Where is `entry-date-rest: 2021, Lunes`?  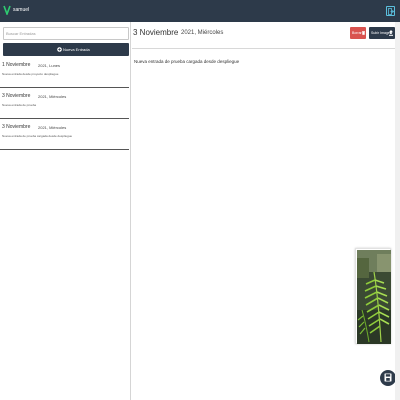
entry-date-rest: 2021, Lunes is located at coordinates (49, 65).